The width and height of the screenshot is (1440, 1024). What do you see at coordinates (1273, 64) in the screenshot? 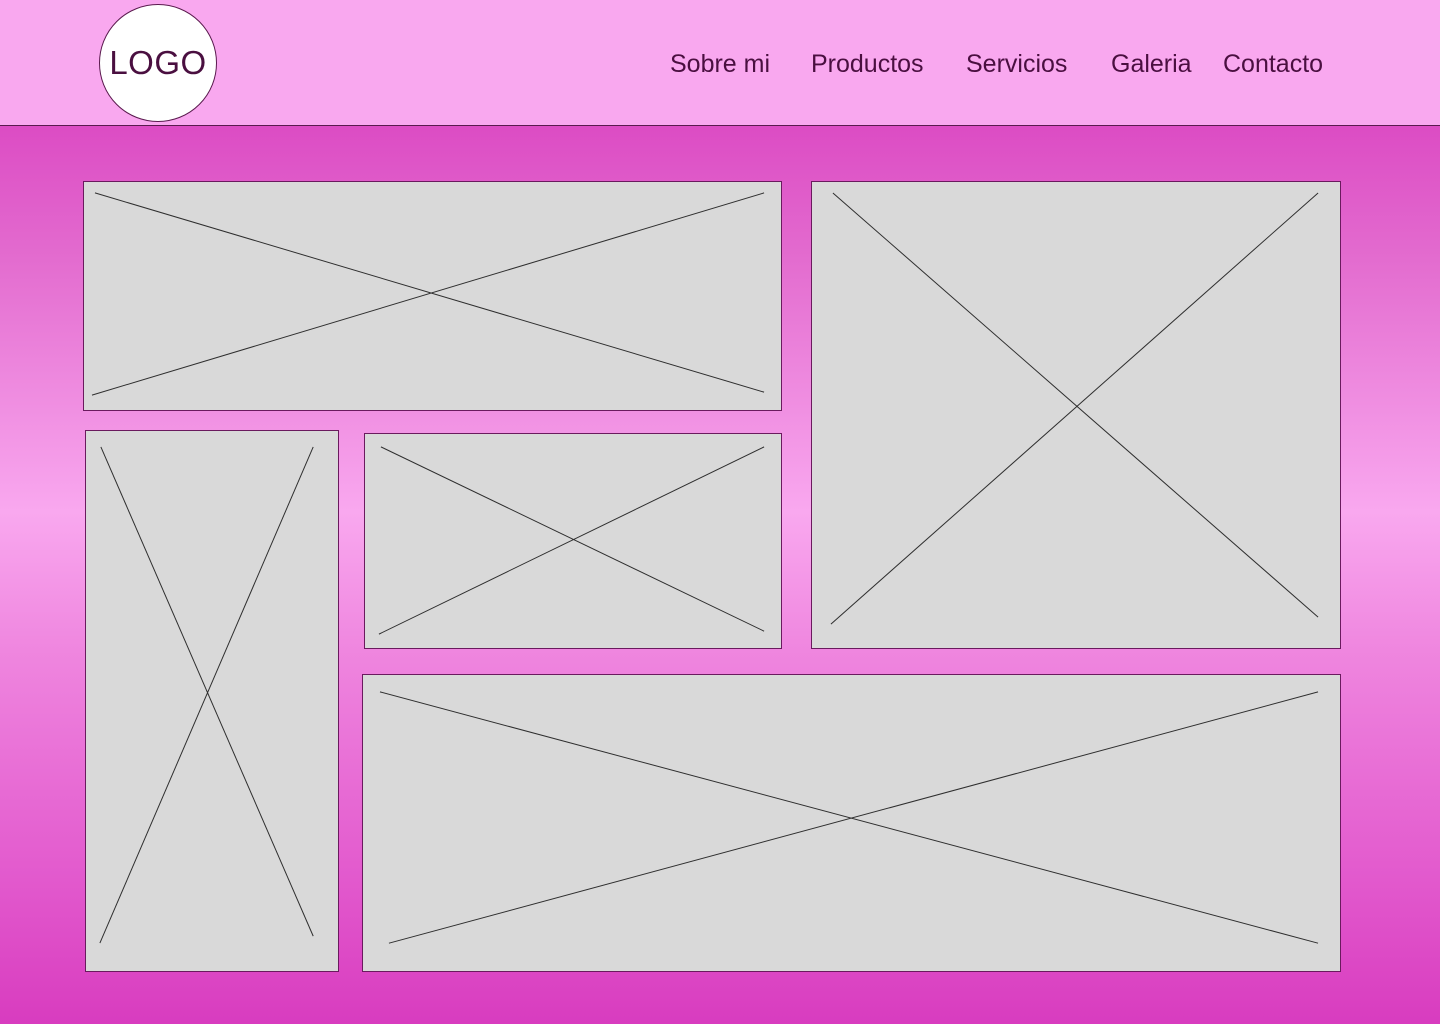
I see `nav-link-contacto: Contacto` at bounding box center [1273, 64].